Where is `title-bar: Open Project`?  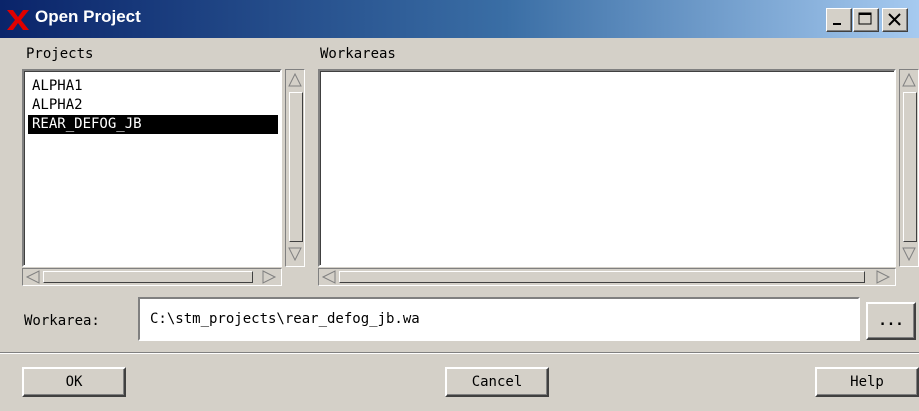
title-bar: Open Project is located at coordinates (459, 19).